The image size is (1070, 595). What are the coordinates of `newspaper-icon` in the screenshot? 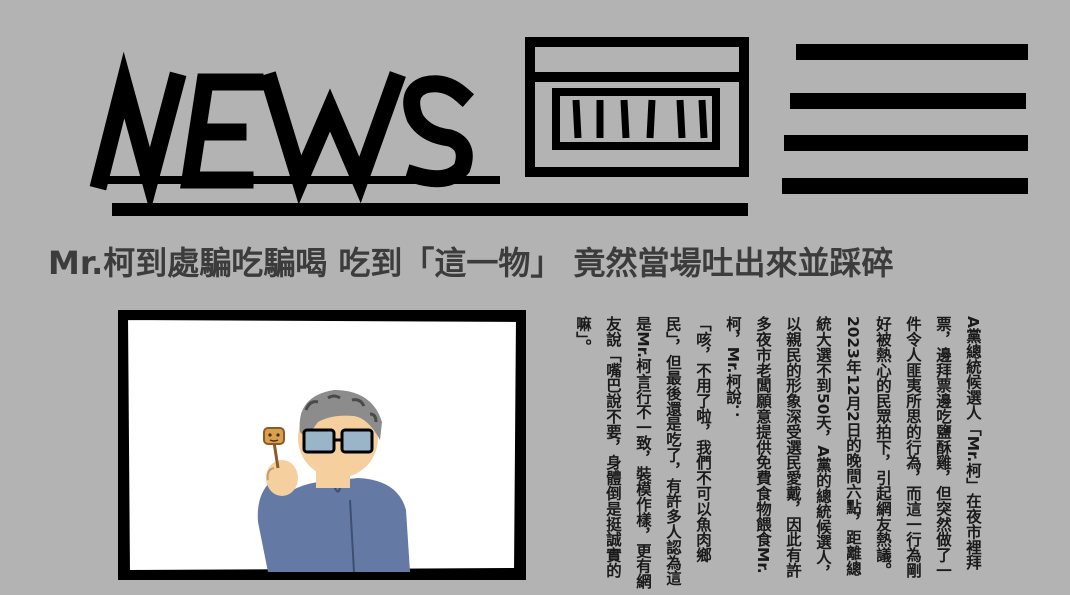 It's located at (637, 107).